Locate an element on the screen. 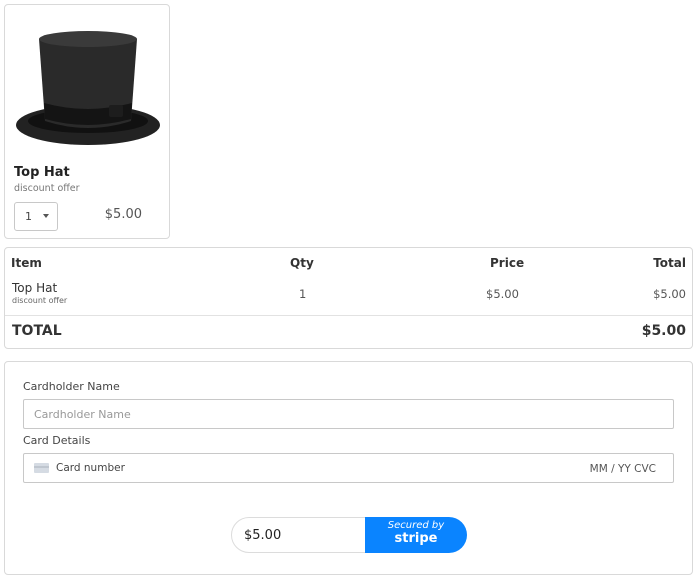 This screenshot has height=581, width=698. card-number-placeholder: Card number is located at coordinates (90, 468).